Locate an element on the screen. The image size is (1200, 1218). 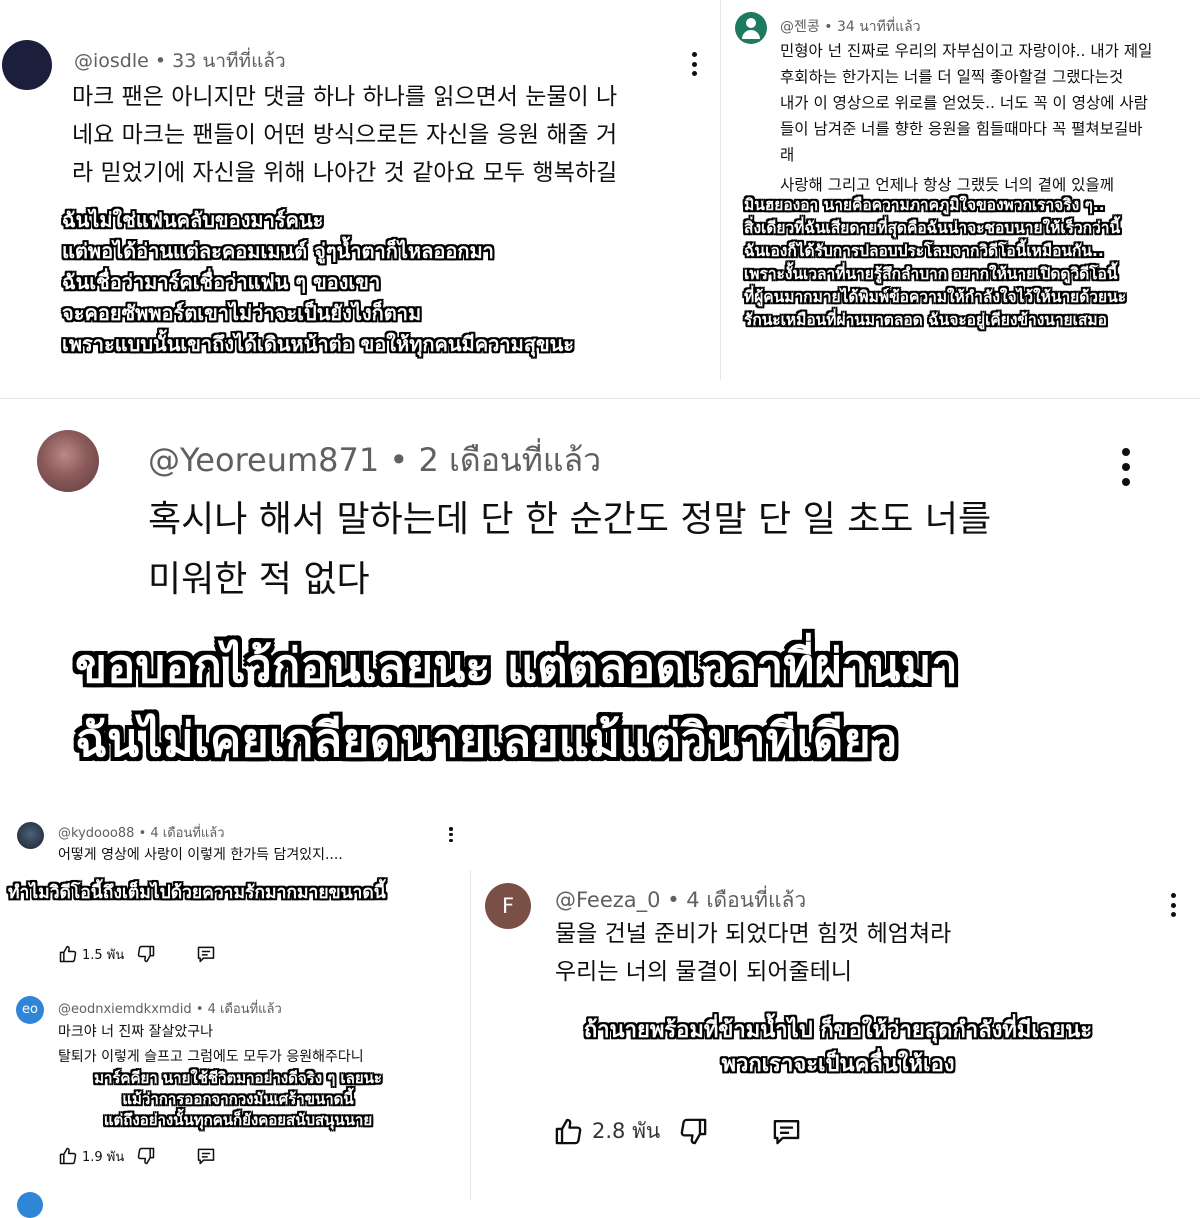
comment-handle: @kydooo88 is located at coordinates (96, 833).